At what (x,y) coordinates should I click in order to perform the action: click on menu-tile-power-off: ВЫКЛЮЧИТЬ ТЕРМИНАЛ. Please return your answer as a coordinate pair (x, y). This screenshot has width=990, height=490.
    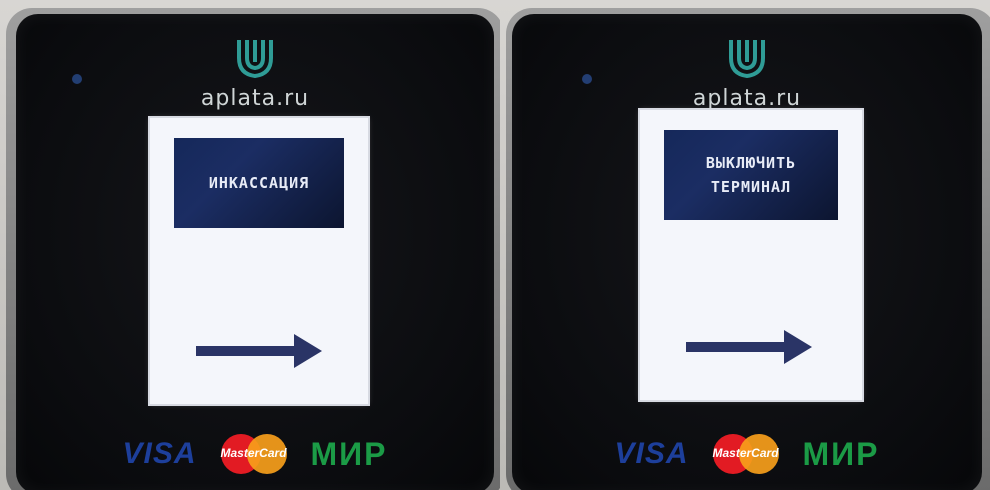
    Looking at the image, I should click on (751, 175).